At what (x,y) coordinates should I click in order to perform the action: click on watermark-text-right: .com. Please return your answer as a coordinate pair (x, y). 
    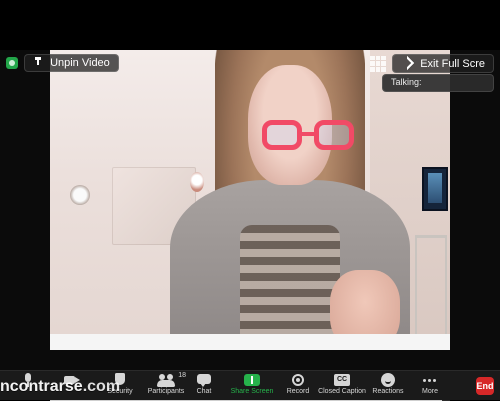
    Looking at the image, I should click on (101, 386).